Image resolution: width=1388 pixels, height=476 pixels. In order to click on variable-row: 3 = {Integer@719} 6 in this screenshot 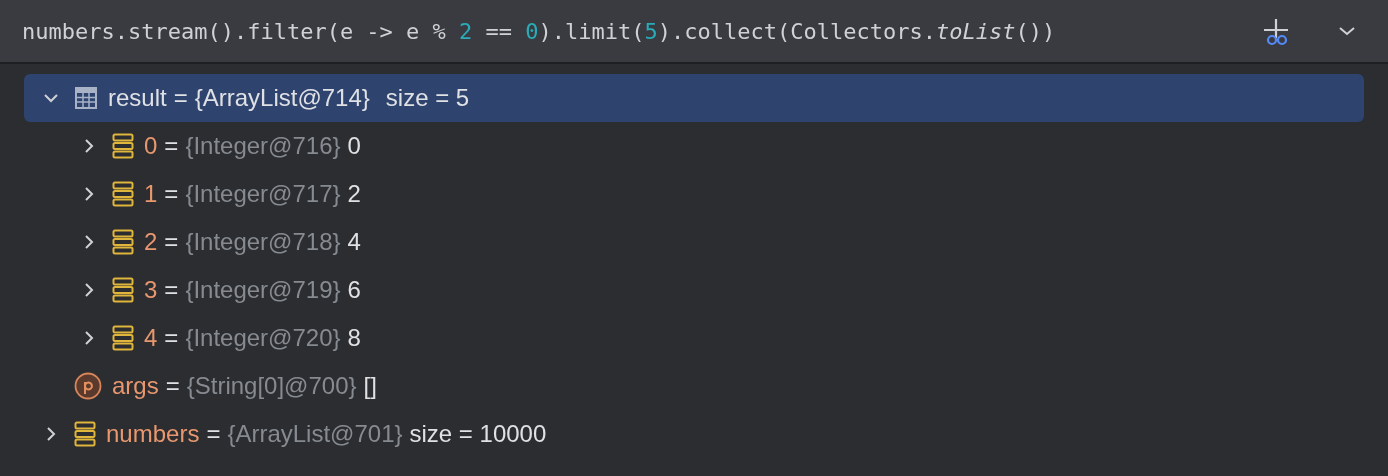, I will do `click(694, 290)`.